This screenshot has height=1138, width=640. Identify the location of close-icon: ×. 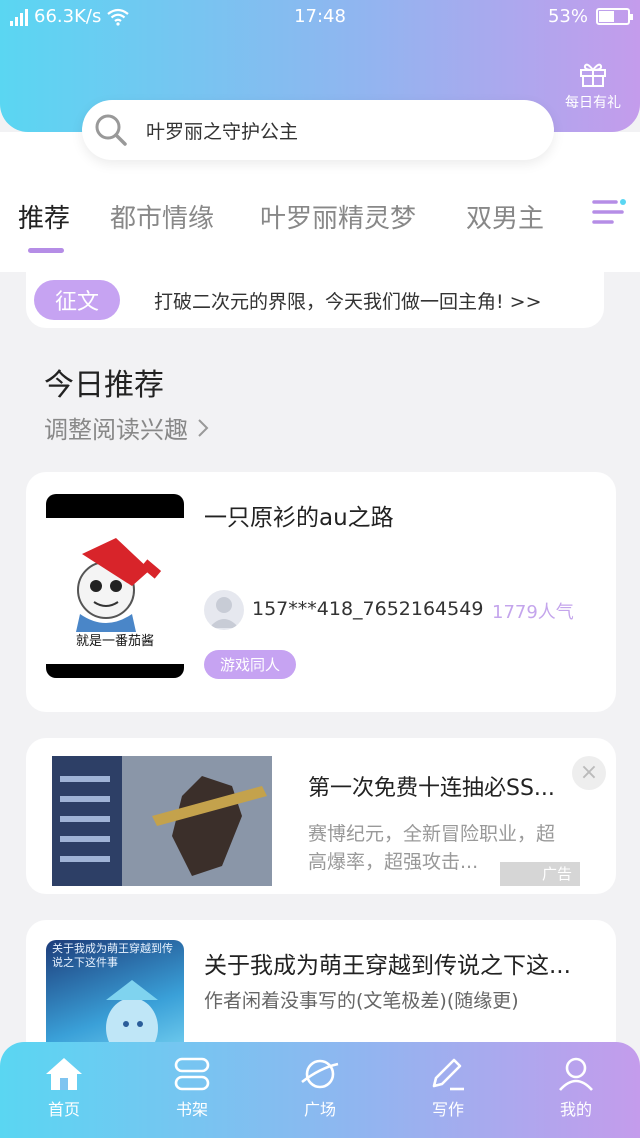
(589, 773).